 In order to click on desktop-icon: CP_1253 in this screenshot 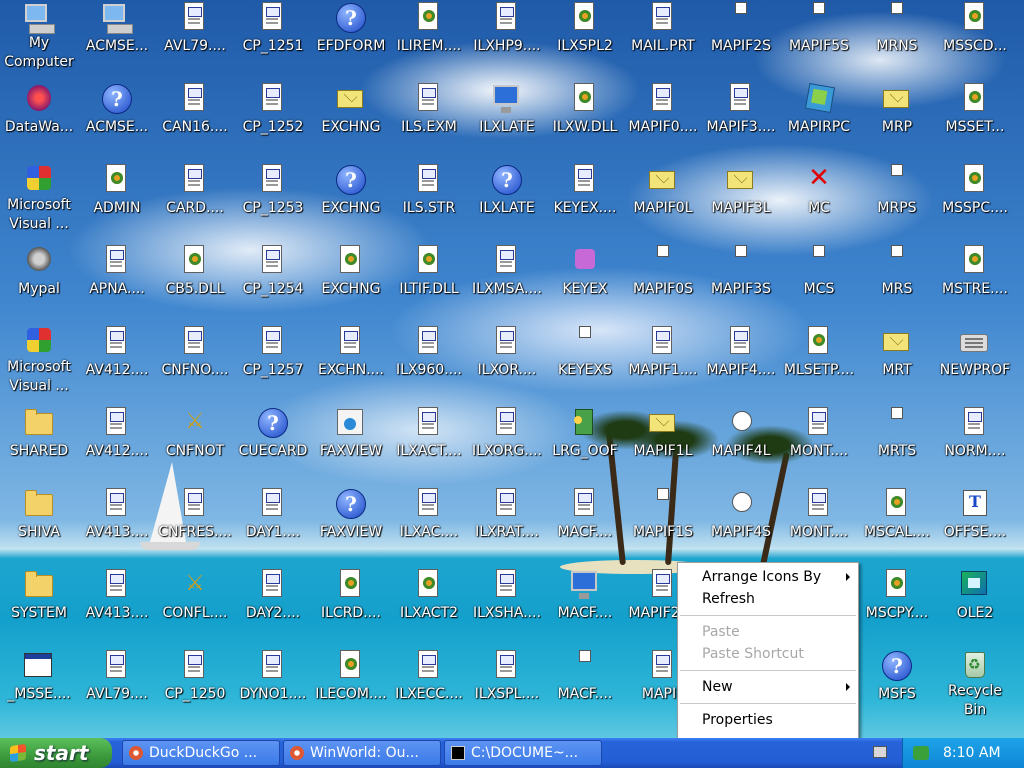, I will do `click(273, 202)`.